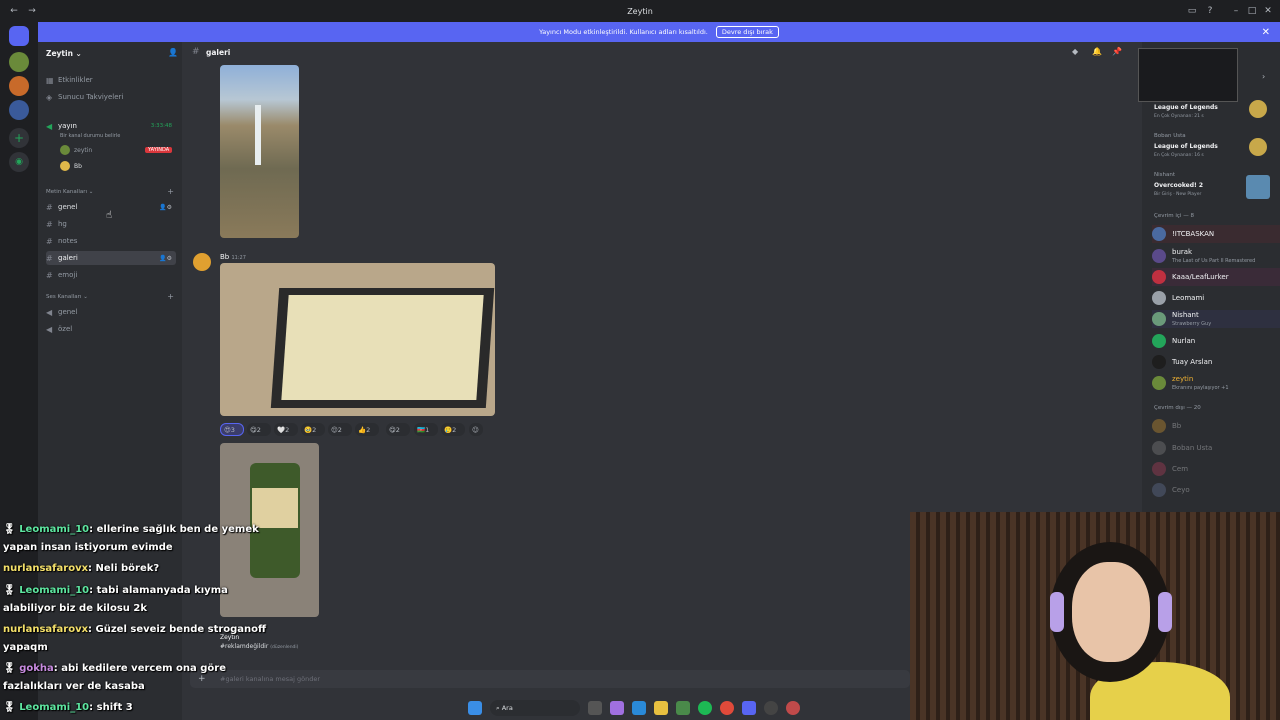 The width and height of the screenshot is (1280, 720). I want to click on disable-streamer-mode-button: Devre dışı bırak, so click(747, 32).